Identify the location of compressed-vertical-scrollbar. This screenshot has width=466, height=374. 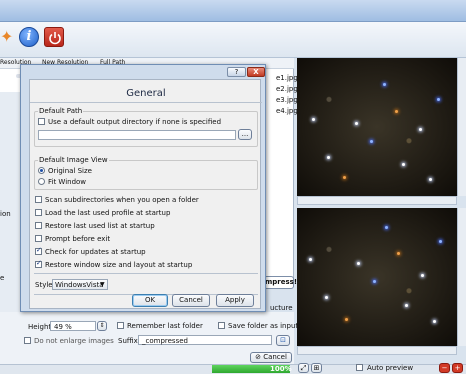
(461, 277).